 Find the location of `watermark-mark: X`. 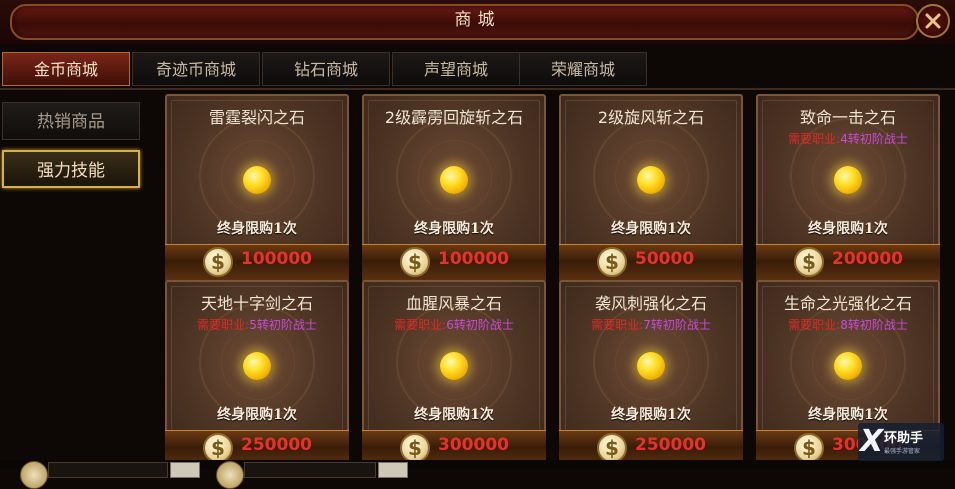

watermark-mark: X is located at coordinates (872, 441).